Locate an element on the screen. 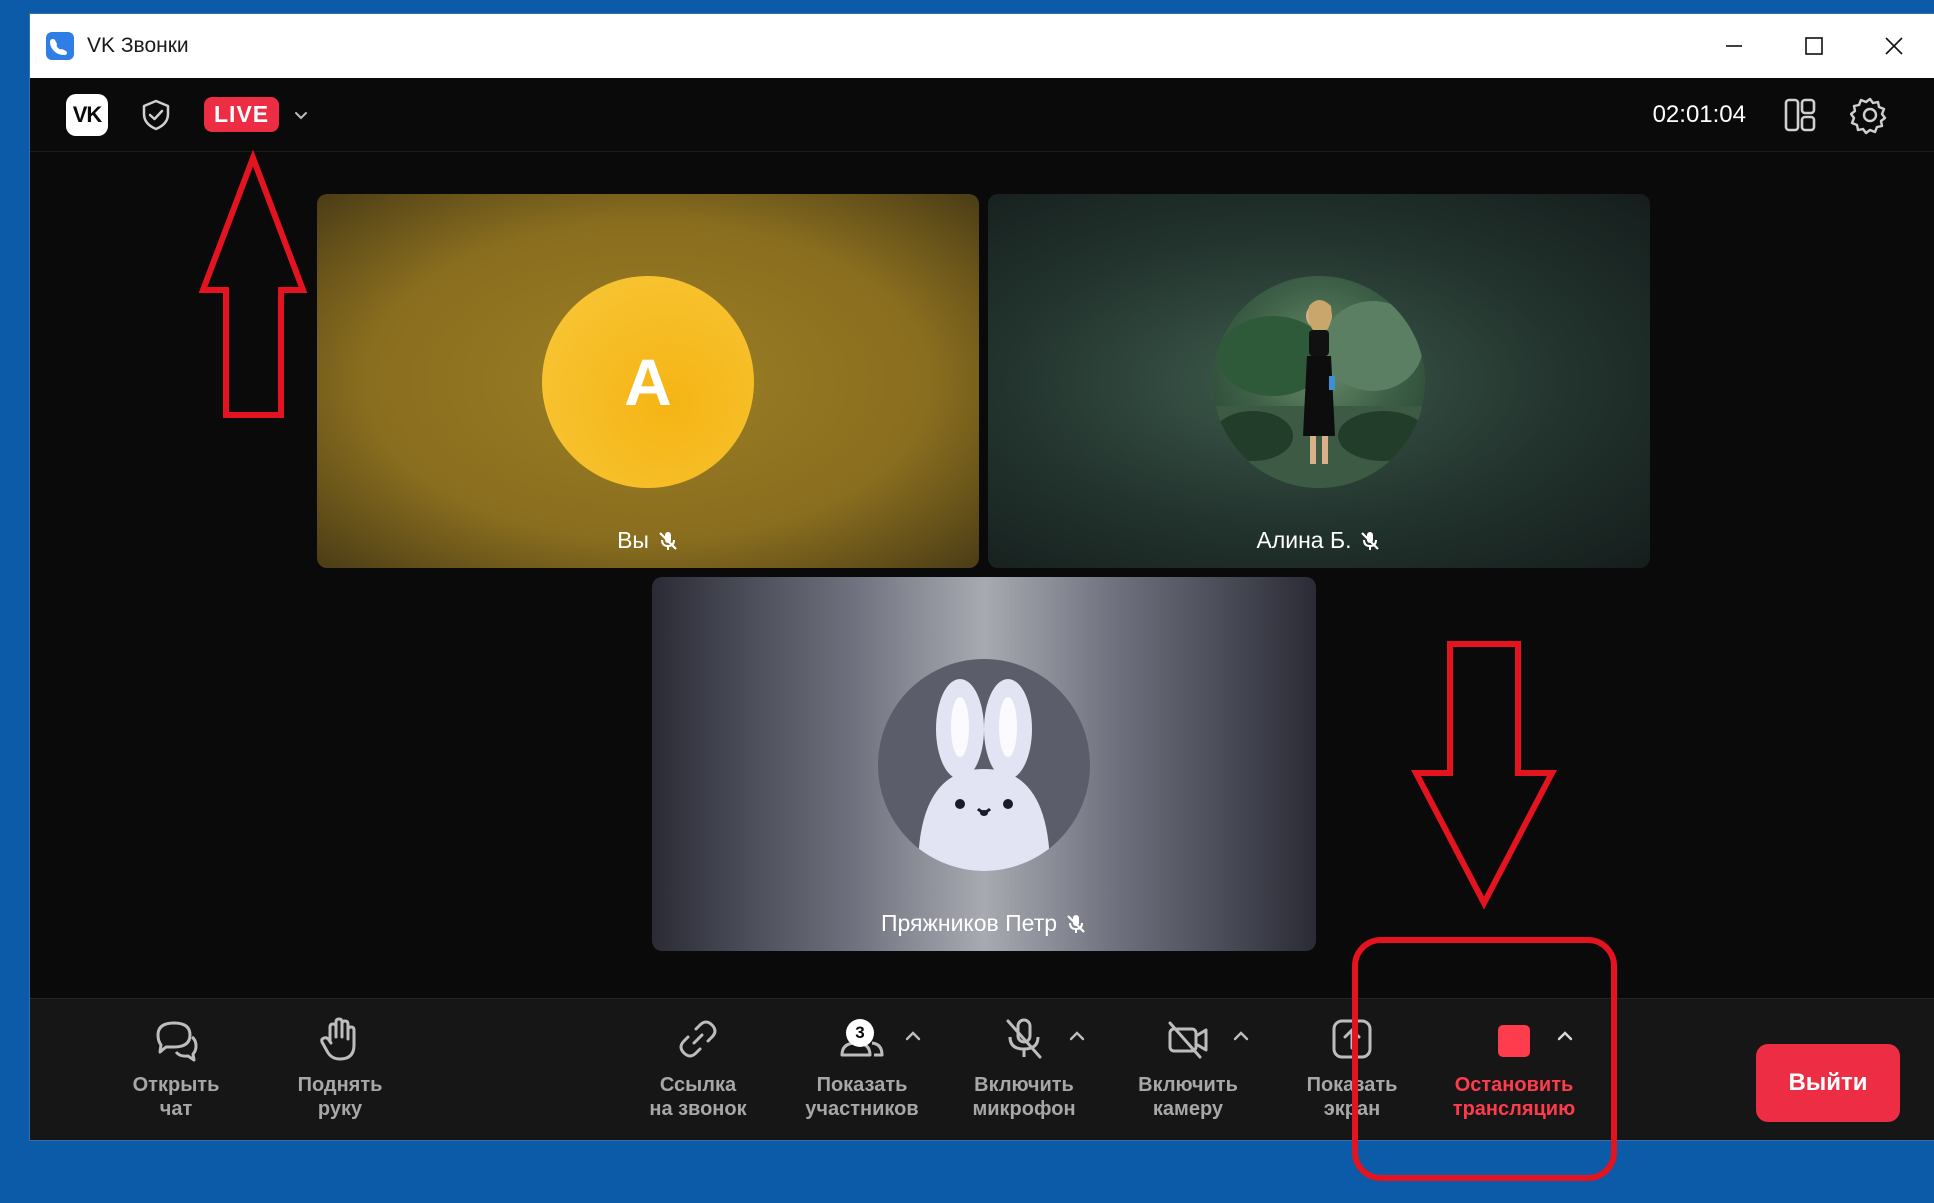  call-link-label: Ссылка на звонок is located at coordinates (698, 1097).